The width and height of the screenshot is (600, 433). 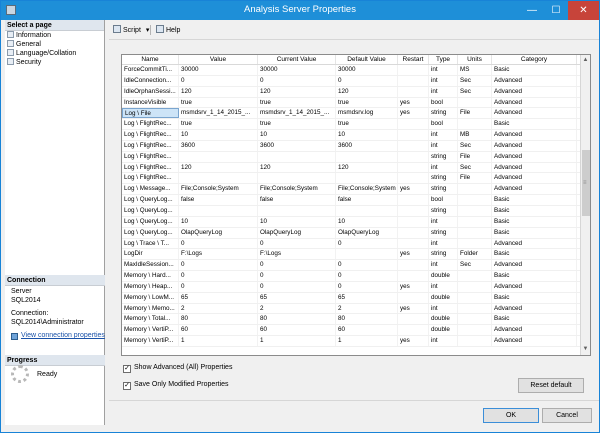 What do you see at coordinates (218, 145) in the screenshot?
I see `cell-value: 3600` at bounding box center [218, 145].